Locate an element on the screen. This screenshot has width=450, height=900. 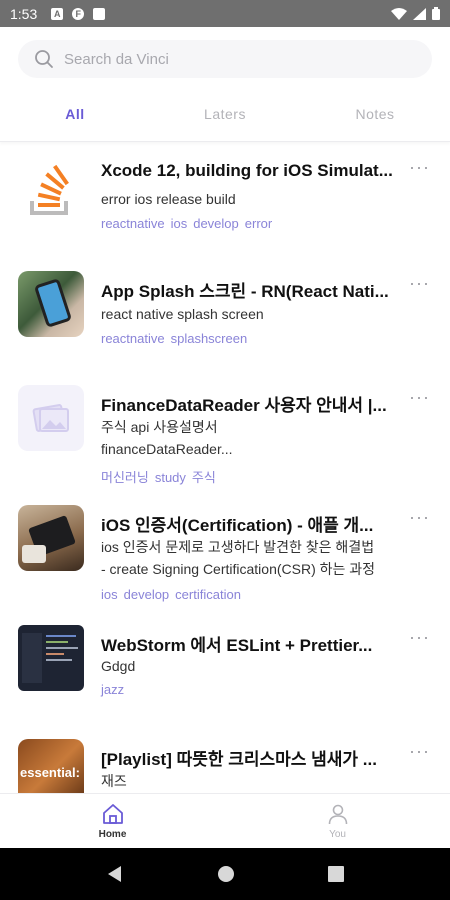
item-description: 재즈 is located at coordinates (114, 781).